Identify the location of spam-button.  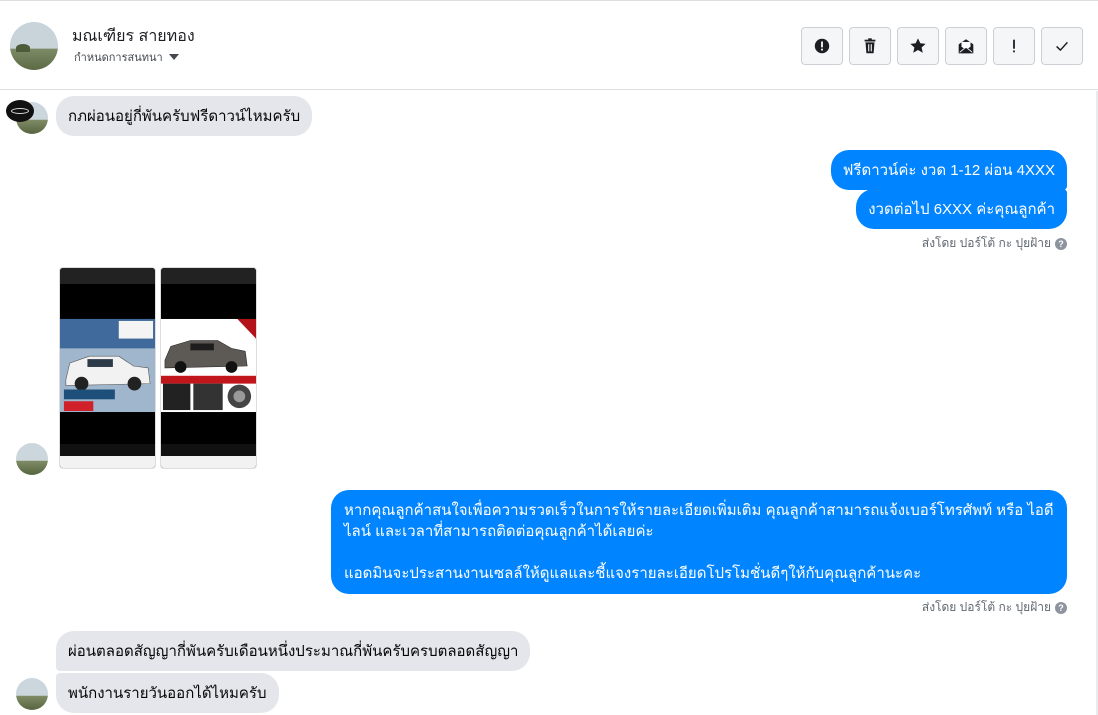
(1014, 46).